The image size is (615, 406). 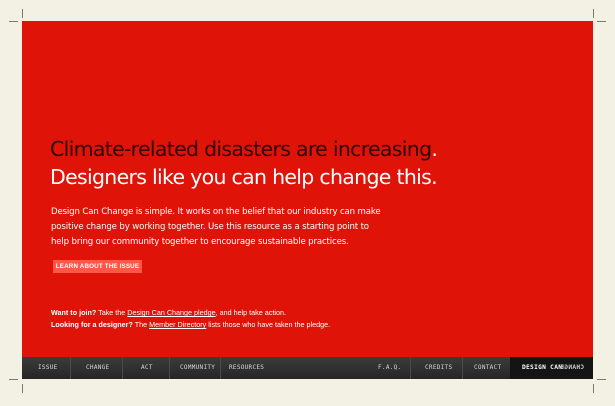 What do you see at coordinates (197, 368) in the screenshot?
I see `nav-community: COMMUNITY` at bounding box center [197, 368].